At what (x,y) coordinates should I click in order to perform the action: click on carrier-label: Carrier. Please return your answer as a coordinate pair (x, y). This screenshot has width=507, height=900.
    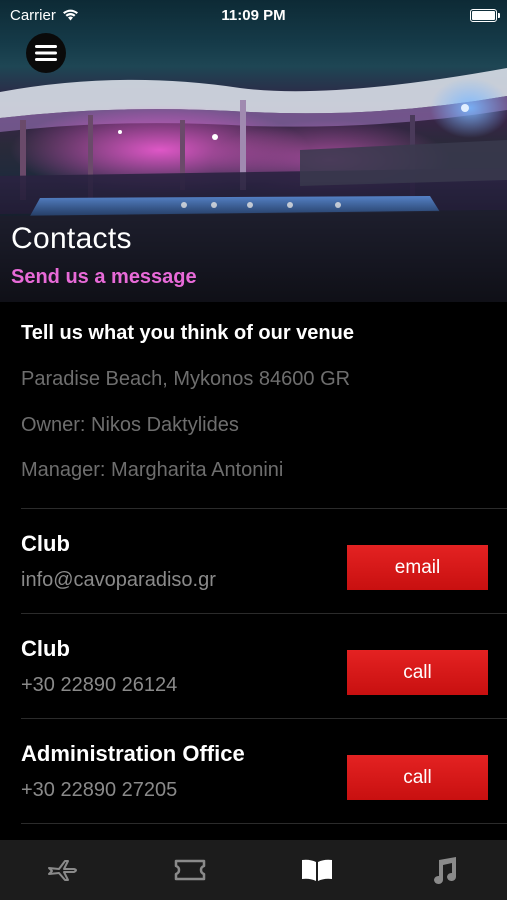
    Looking at the image, I should click on (33, 15).